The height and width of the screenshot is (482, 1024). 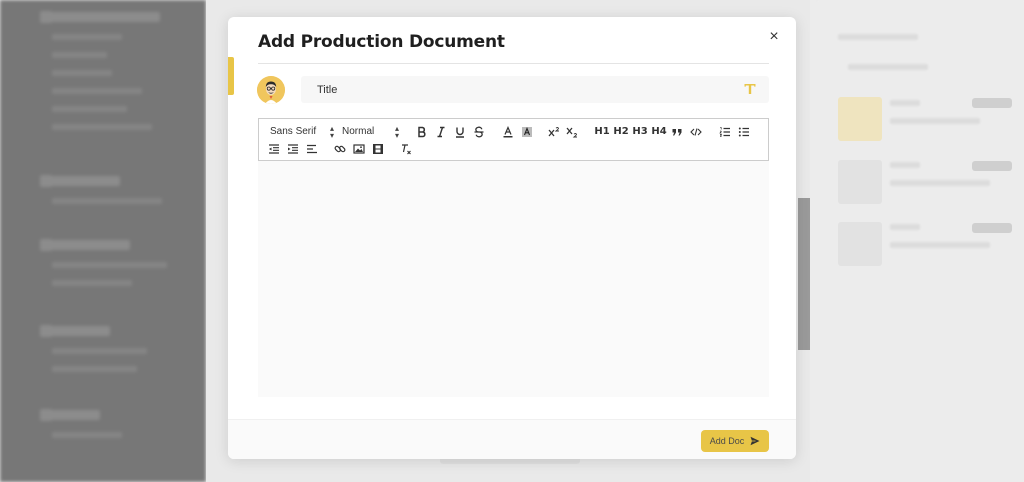 I want to click on avatar-illustration, so click(x=271, y=90).